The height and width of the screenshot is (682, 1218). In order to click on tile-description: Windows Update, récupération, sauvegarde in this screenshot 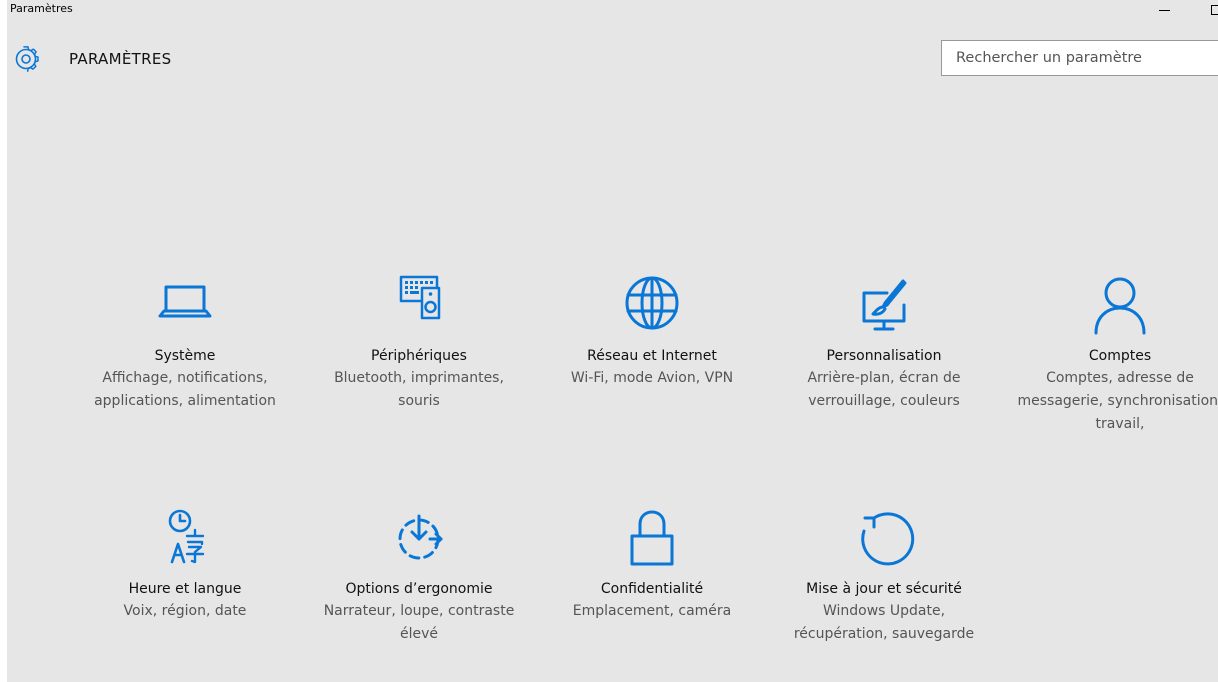, I will do `click(884, 622)`.